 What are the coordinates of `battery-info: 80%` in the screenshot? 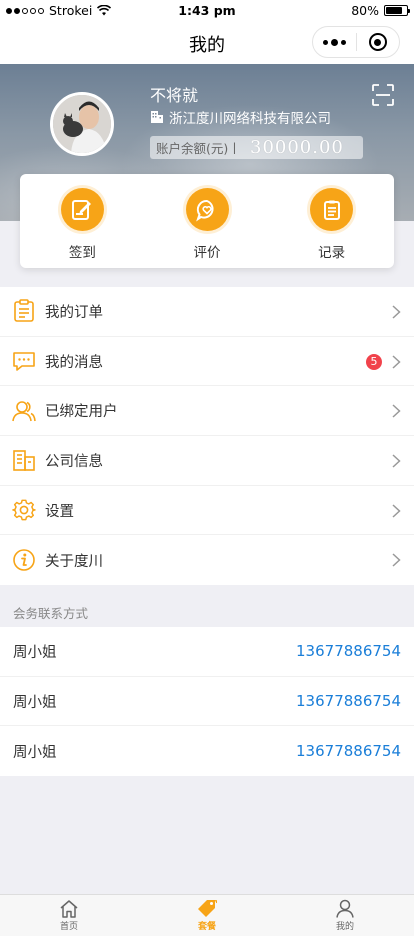 It's located at (380, 10).